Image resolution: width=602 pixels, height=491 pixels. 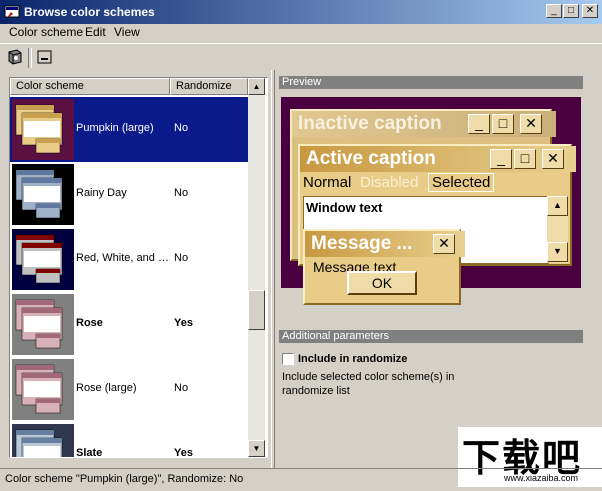 What do you see at coordinates (256, 310) in the screenshot?
I see `scroll-thumb` at bounding box center [256, 310].